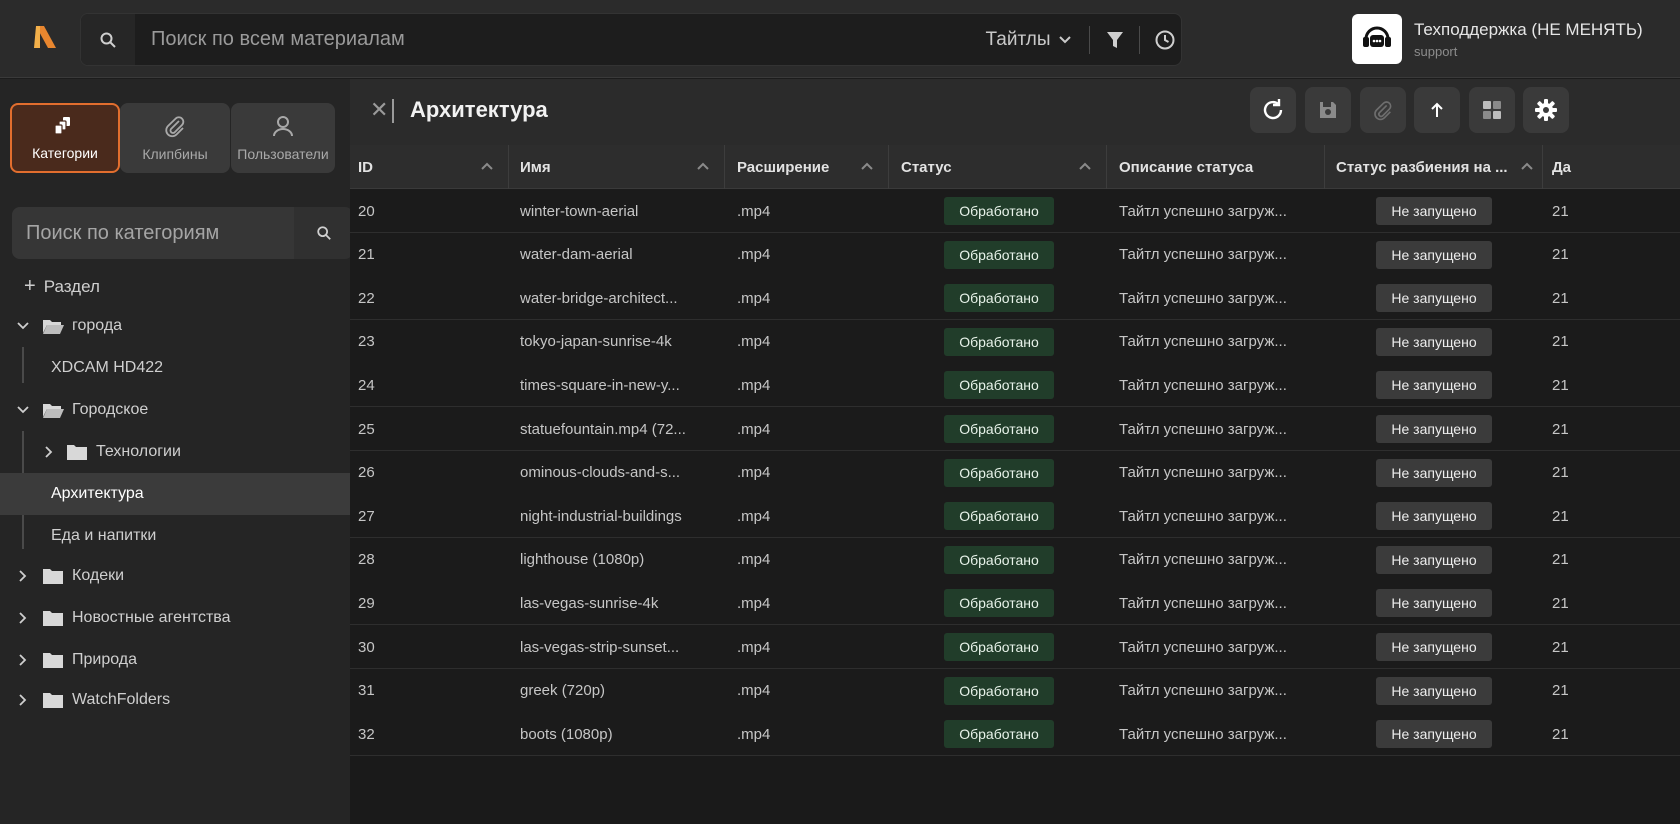  What do you see at coordinates (1437, 110) in the screenshot?
I see `upload-button` at bounding box center [1437, 110].